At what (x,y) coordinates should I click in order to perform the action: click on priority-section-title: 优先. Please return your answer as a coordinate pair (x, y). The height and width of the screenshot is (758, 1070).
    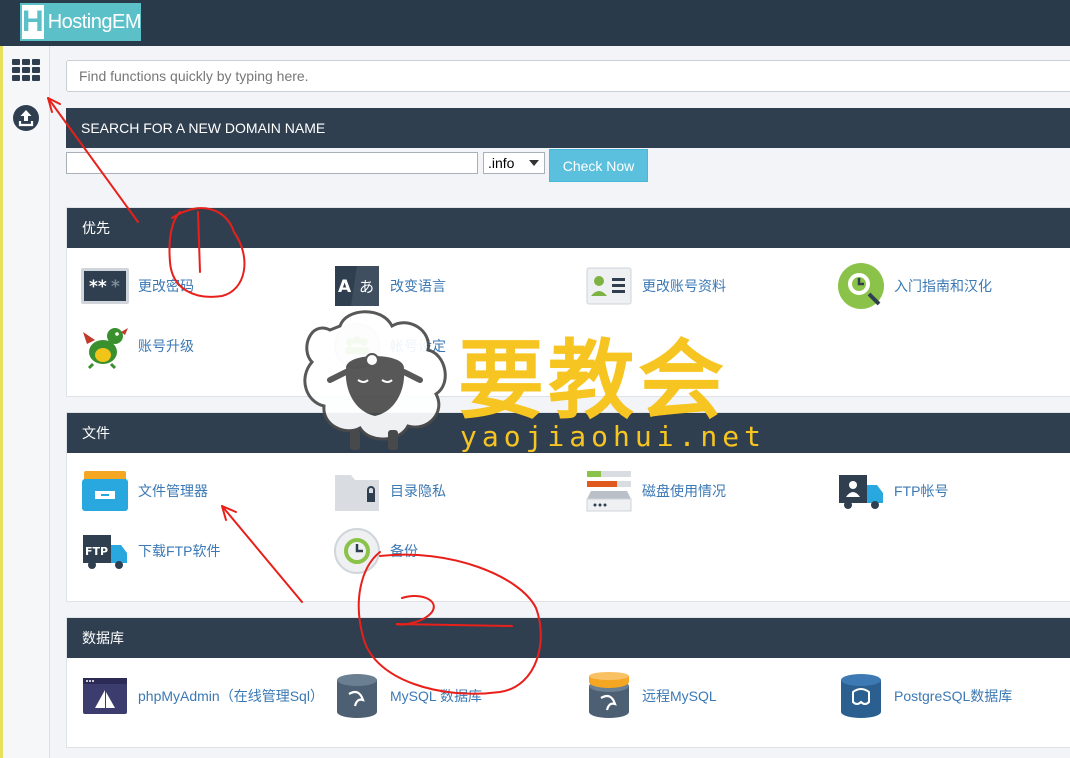
    Looking at the image, I should click on (568, 228).